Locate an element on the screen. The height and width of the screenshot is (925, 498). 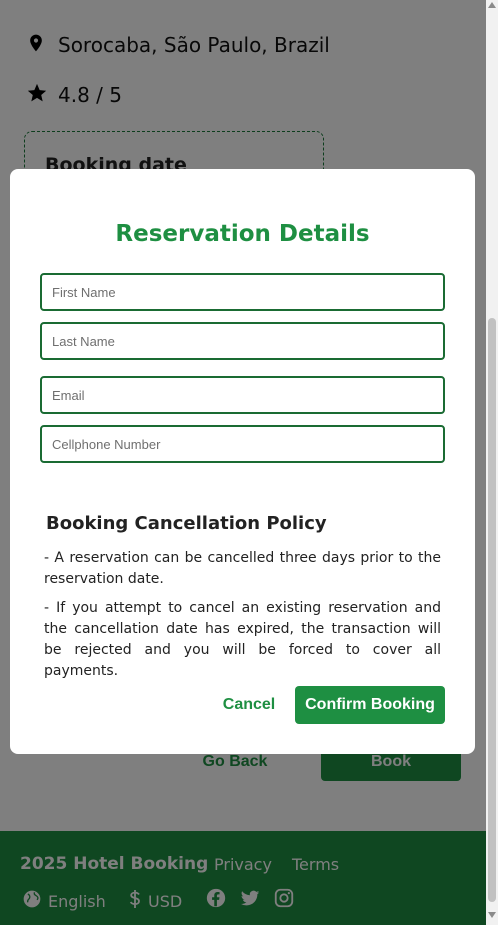
cancel-button: Cancel is located at coordinates (249, 705).